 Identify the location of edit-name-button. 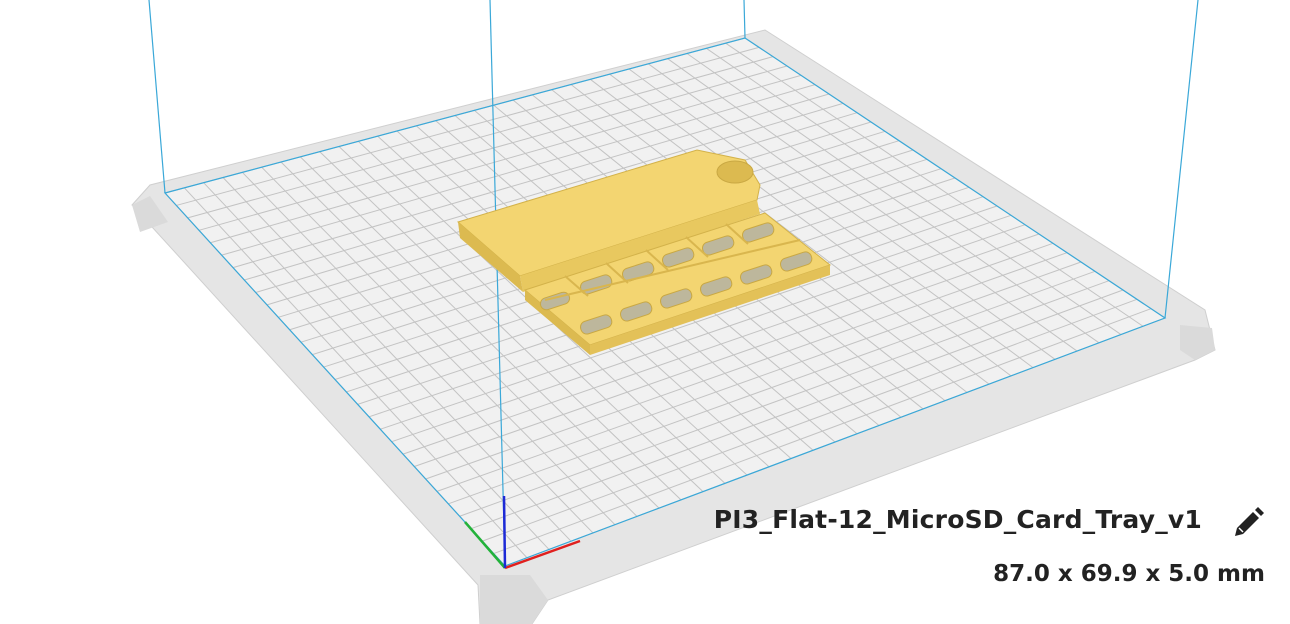
(1248, 523).